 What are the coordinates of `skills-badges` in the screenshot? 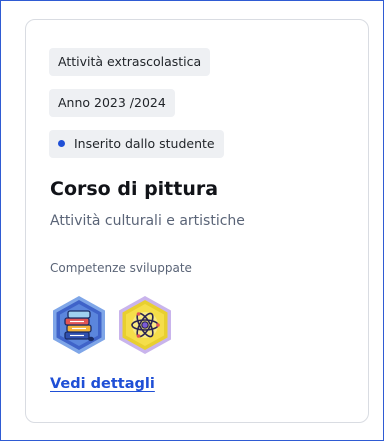 It's located at (120, 325).